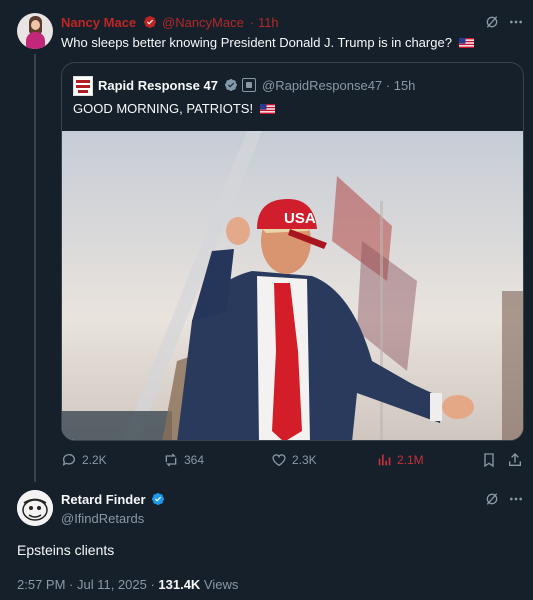 Image resolution: width=533 pixels, height=600 pixels. I want to click on hat-text: USA, so click(300, 218).